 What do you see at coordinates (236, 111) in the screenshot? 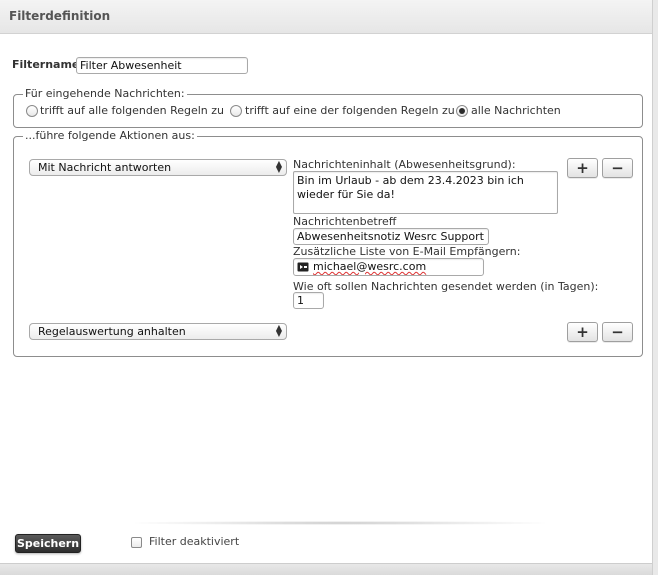
I see `radio-any-rule` at bounding box center [236, 111].